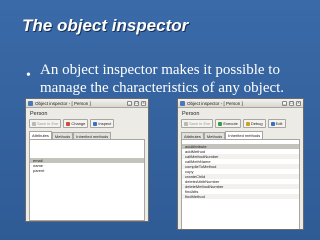 The height and width of the screenshot is (240, 320). I want to click on edit-button: Edit, so click(276, 123).